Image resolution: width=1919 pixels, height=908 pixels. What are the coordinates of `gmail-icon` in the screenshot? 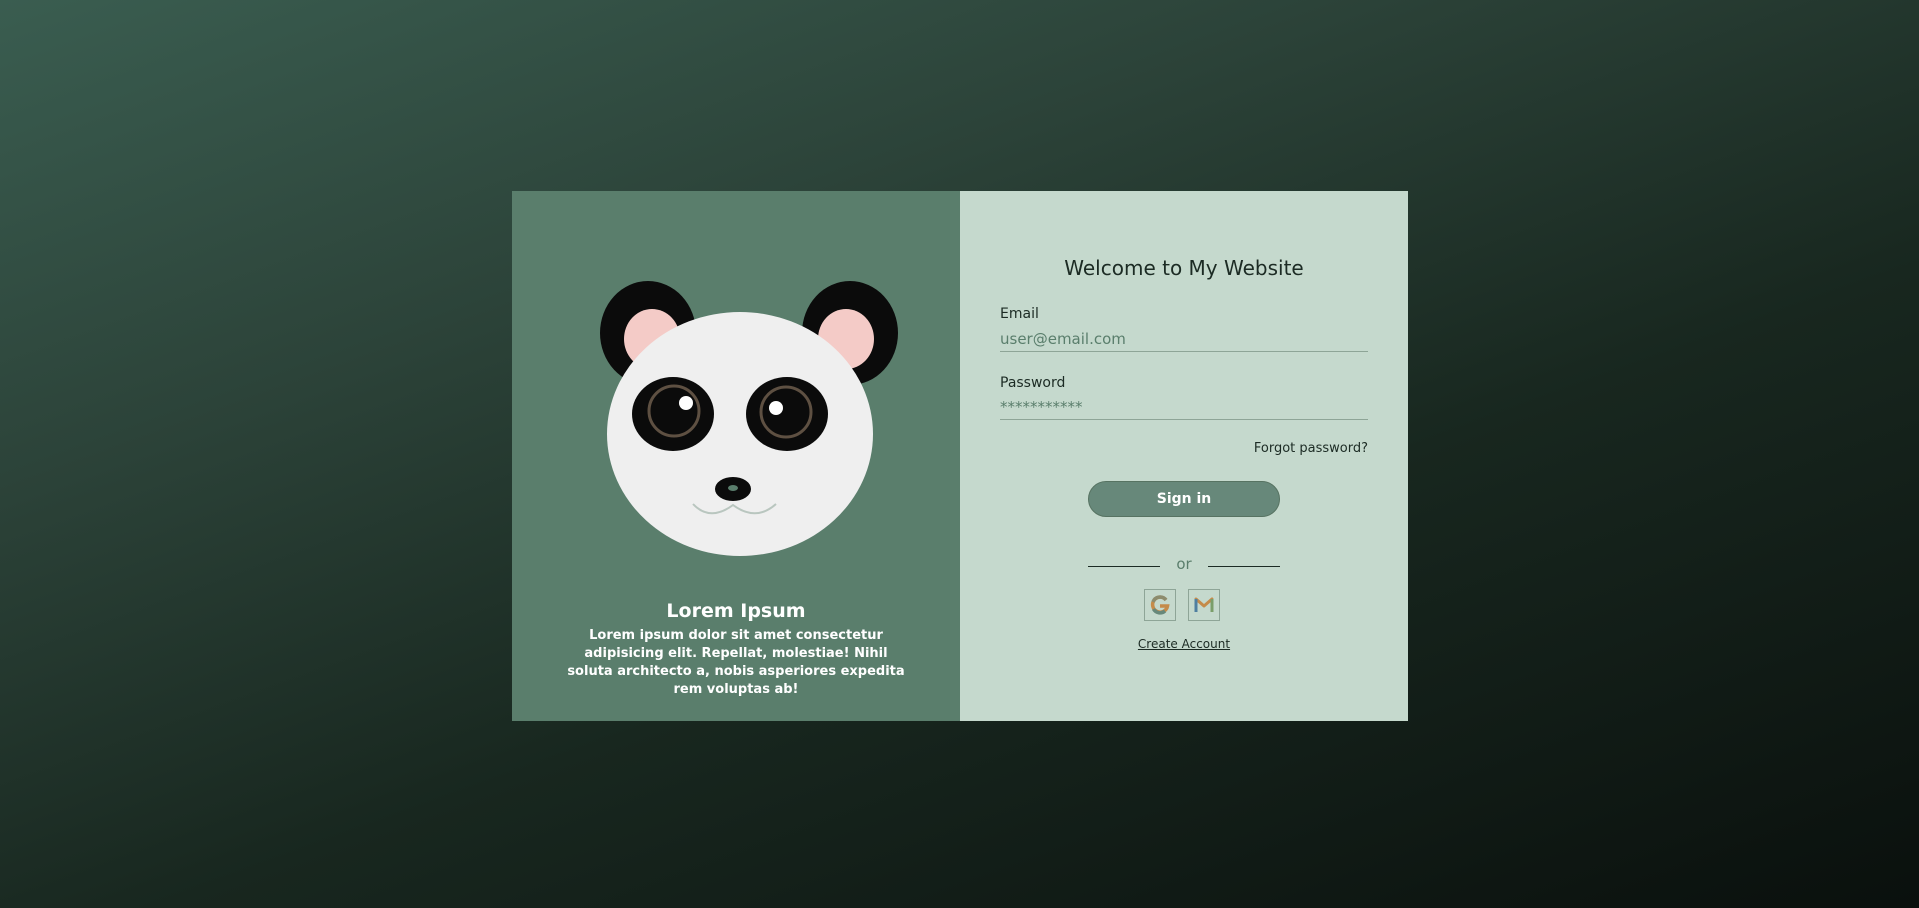 It's located at (1204, 604).